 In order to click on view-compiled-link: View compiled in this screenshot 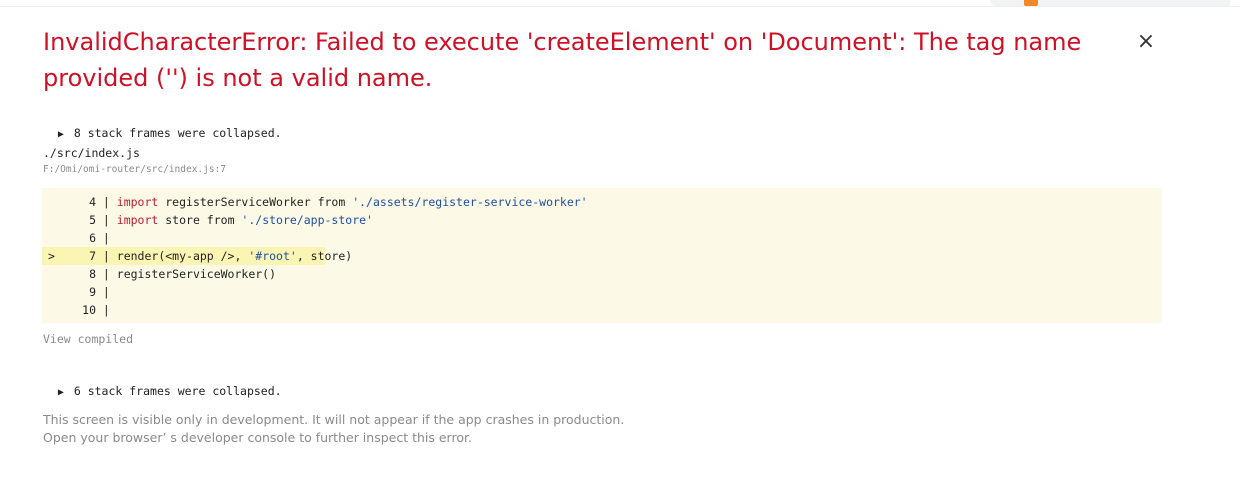, I will do `click(88, 339)`.